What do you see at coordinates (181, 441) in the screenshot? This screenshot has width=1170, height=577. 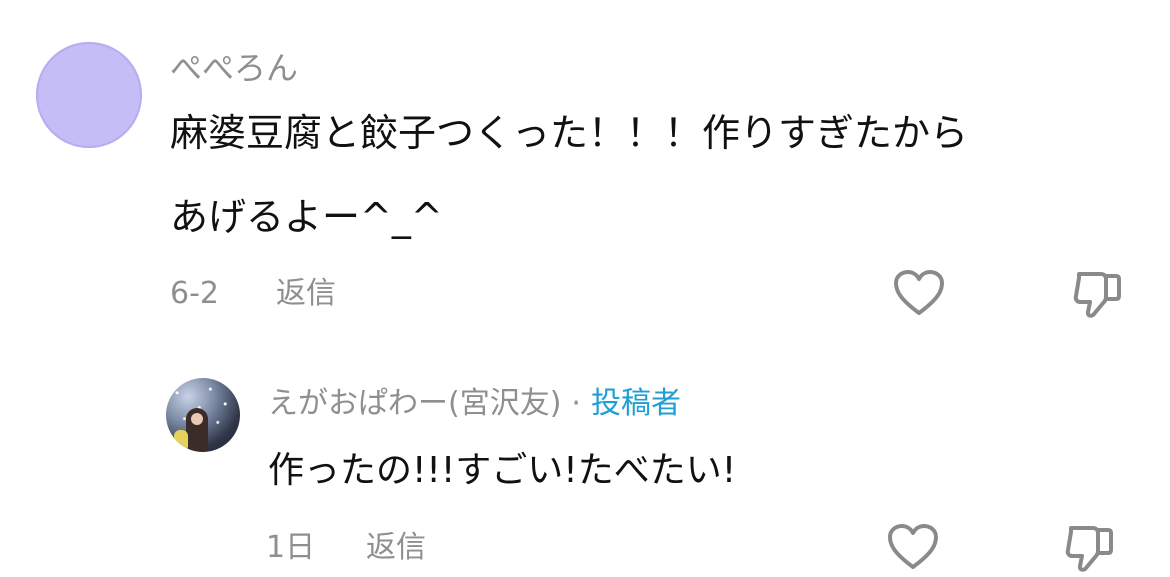 I see `avatar-coat` at bounding box center [181, 441].